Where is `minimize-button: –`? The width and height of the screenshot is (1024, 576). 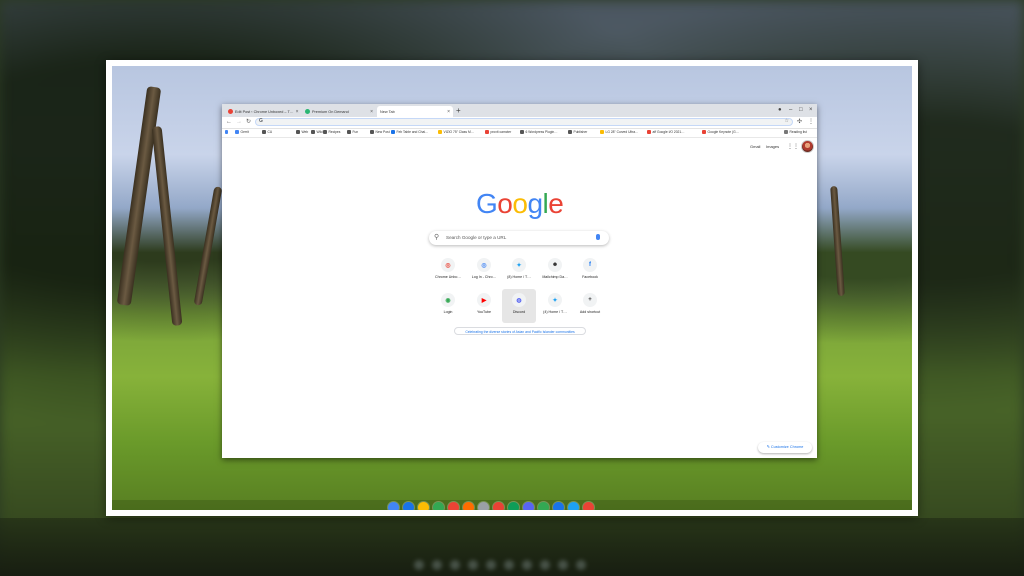 minimize-button: – is located at coordinates (790, 110).